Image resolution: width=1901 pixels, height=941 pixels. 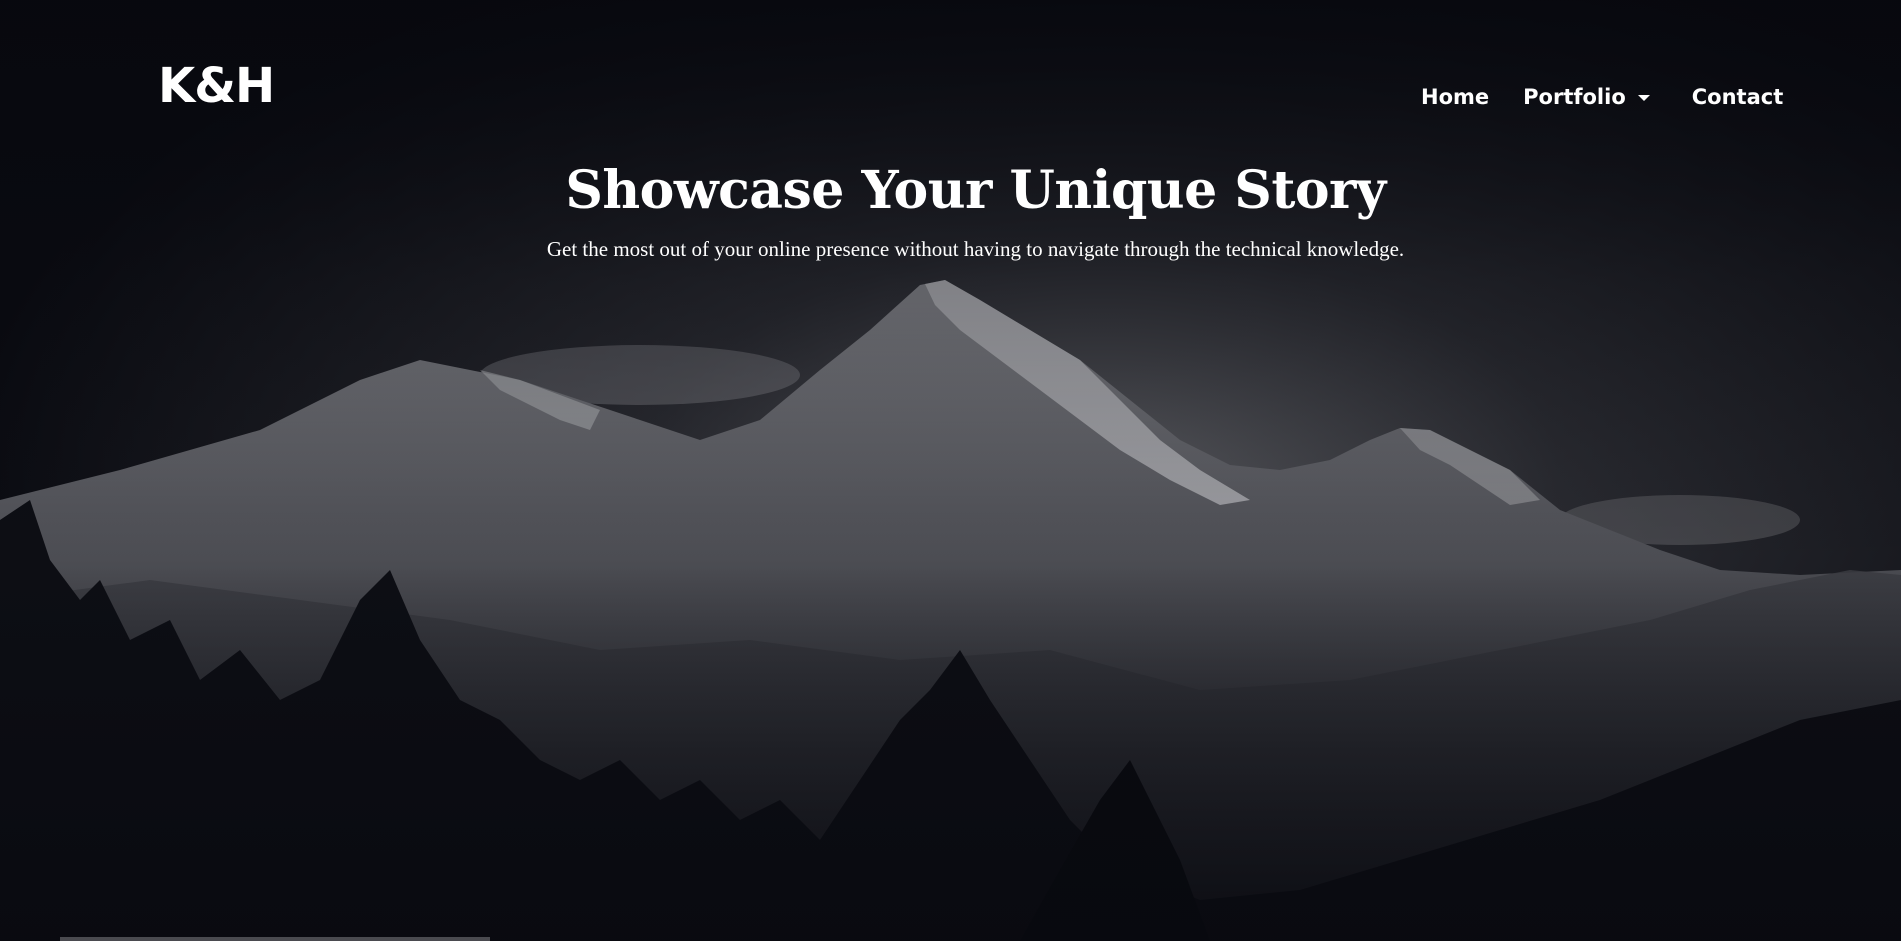 What do you see at coordinates (275, 939) in the screenshot?
I see `horizontal-scrollbar` at bounding box center [275, 939].